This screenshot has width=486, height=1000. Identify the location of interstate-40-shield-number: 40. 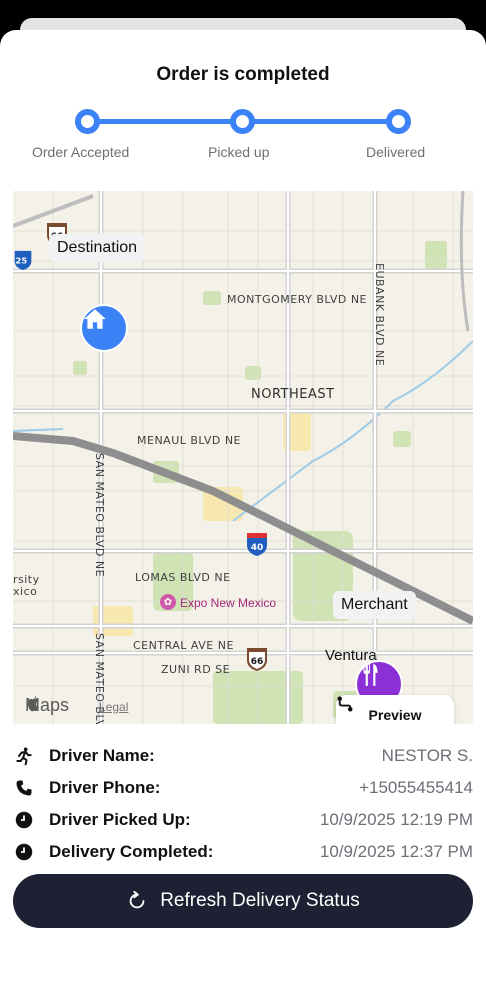
(257, 548).